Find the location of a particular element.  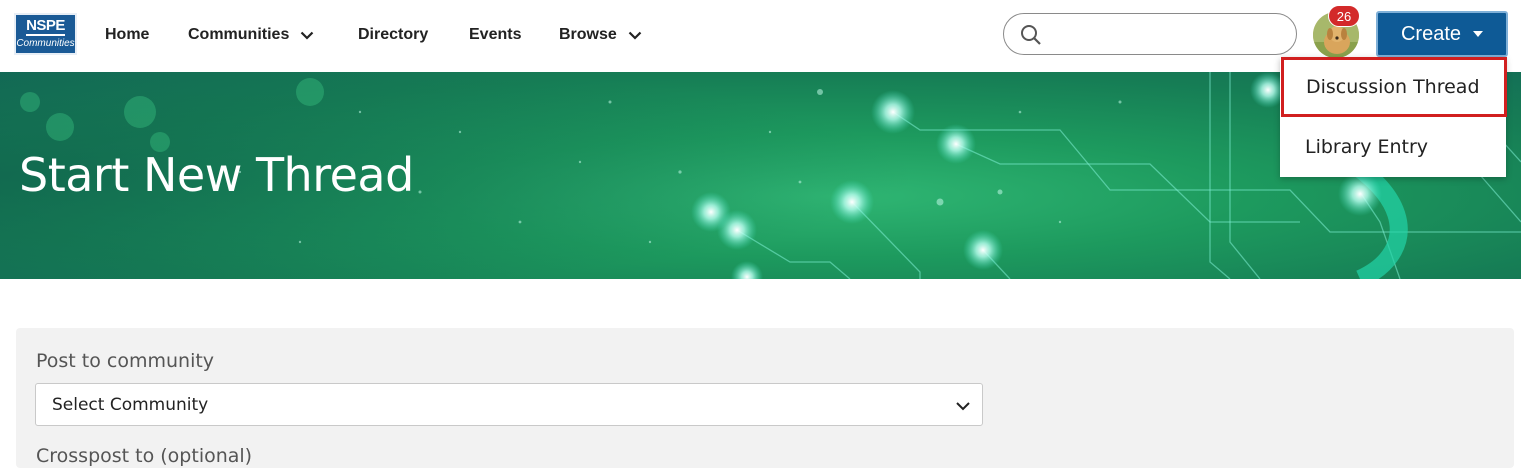

nspe-logo: NSPE Communities is located at coordinates (45, 34).